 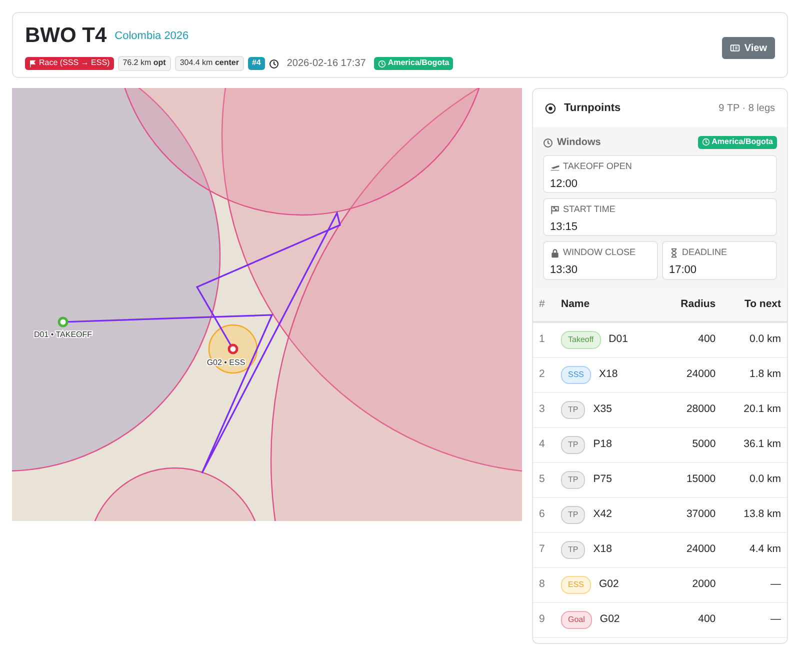 What do you see at coordinates (576, 619) in the screenshot?
I see `turnpoint-type-tag: Goal` at bounding box center [576, 619].